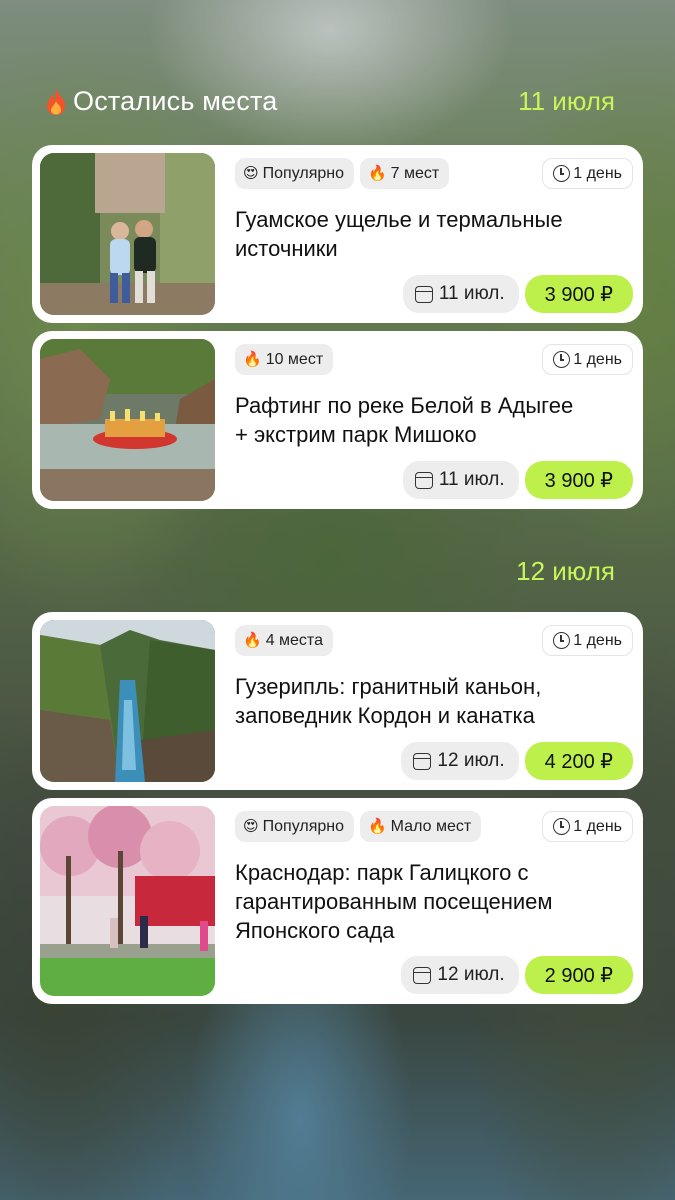  What do you see at coordinates (578, 975) in the screenshot?
I see `price-button: 2 900 ₽` at bounding box center [578, 975].